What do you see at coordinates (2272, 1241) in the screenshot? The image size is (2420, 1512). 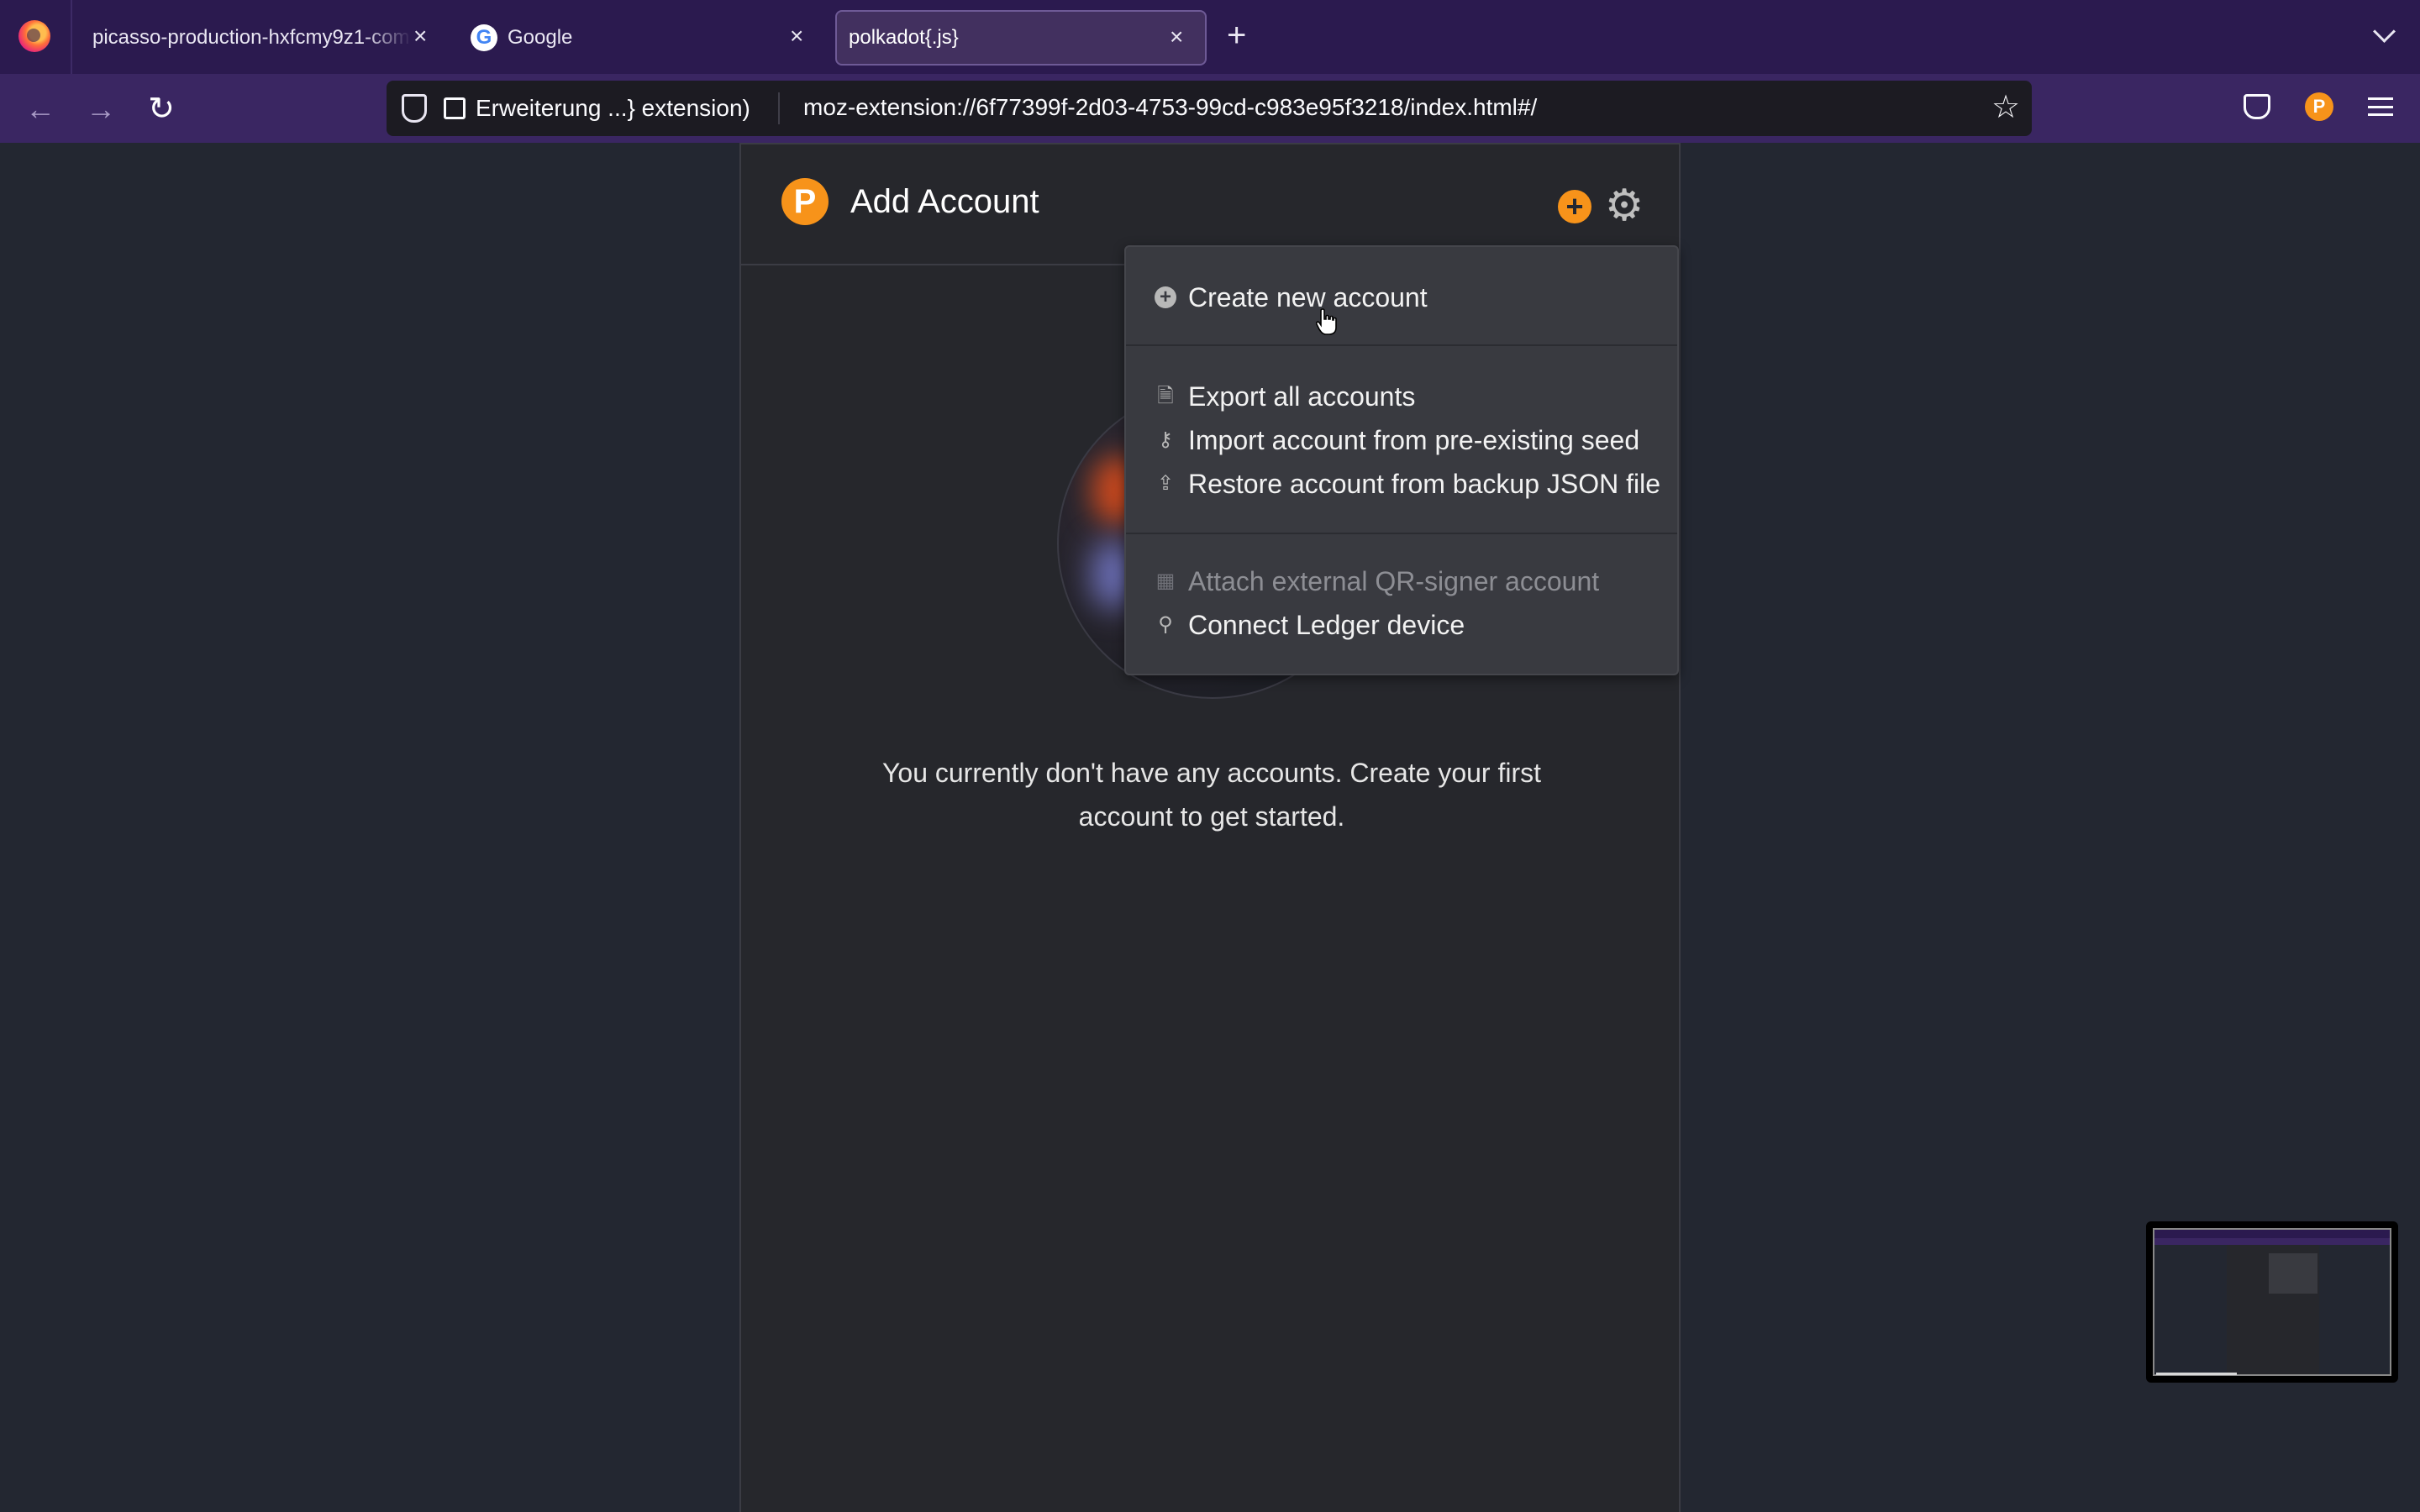 I see `thumbnail-navbar` at bounding box center [2272, 1241].